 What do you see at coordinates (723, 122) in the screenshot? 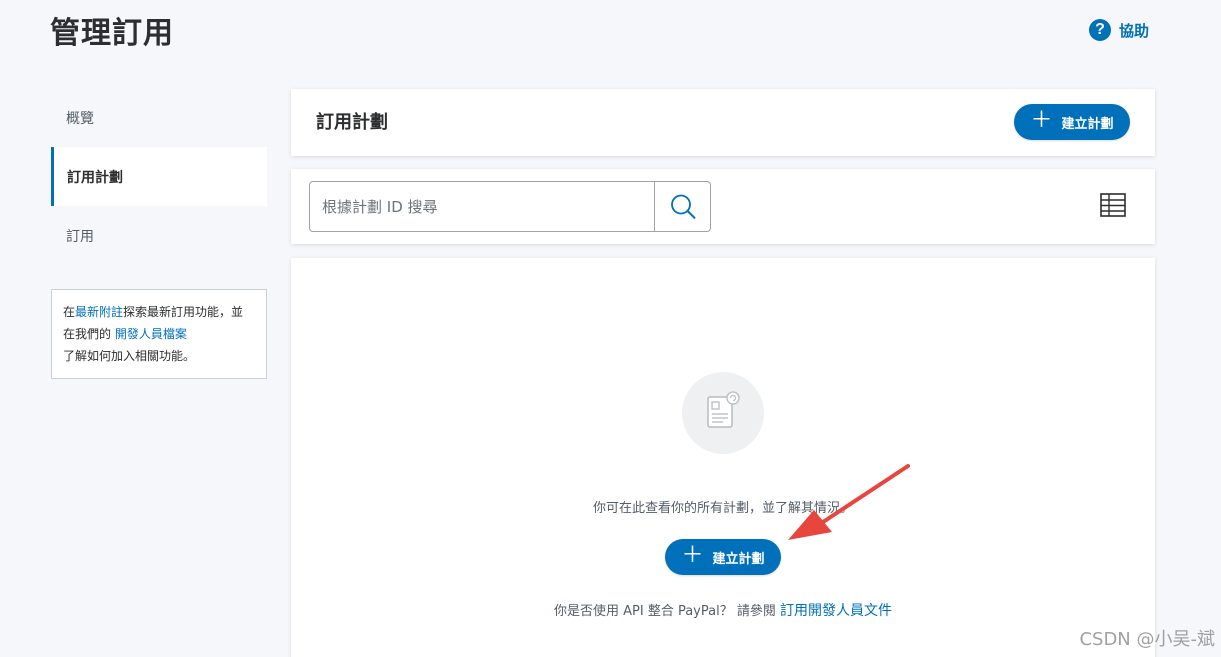
I see `plans-header-card: 訂用計劃 ＋ 建立計劃` at bounding box center [723, 122].